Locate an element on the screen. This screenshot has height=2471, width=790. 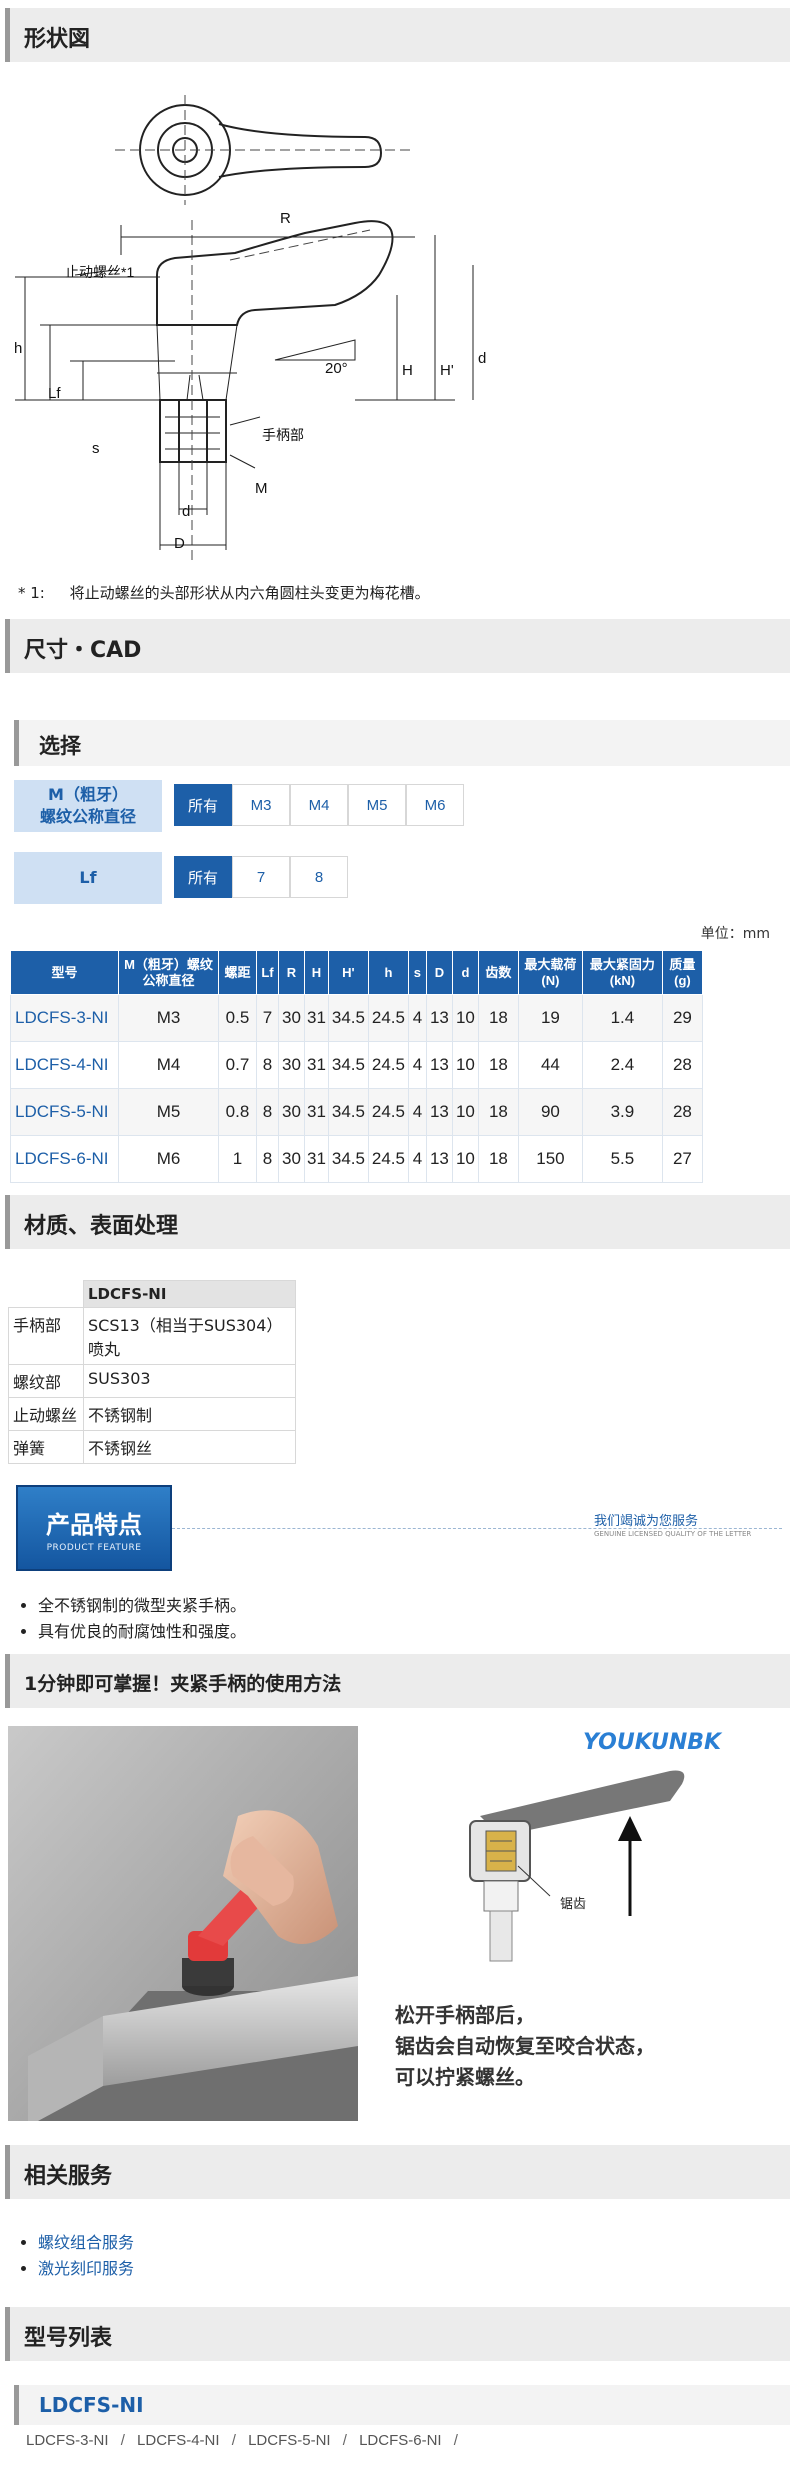
dim-M: M is located at coordinates (261, 488).